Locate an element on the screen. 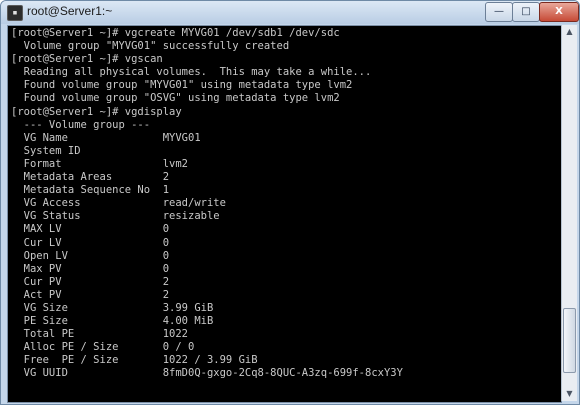 The height and width of the screenshot is (405, 580). terminal-line: Metadata Areas 2 is located at coordinates (90, 177).